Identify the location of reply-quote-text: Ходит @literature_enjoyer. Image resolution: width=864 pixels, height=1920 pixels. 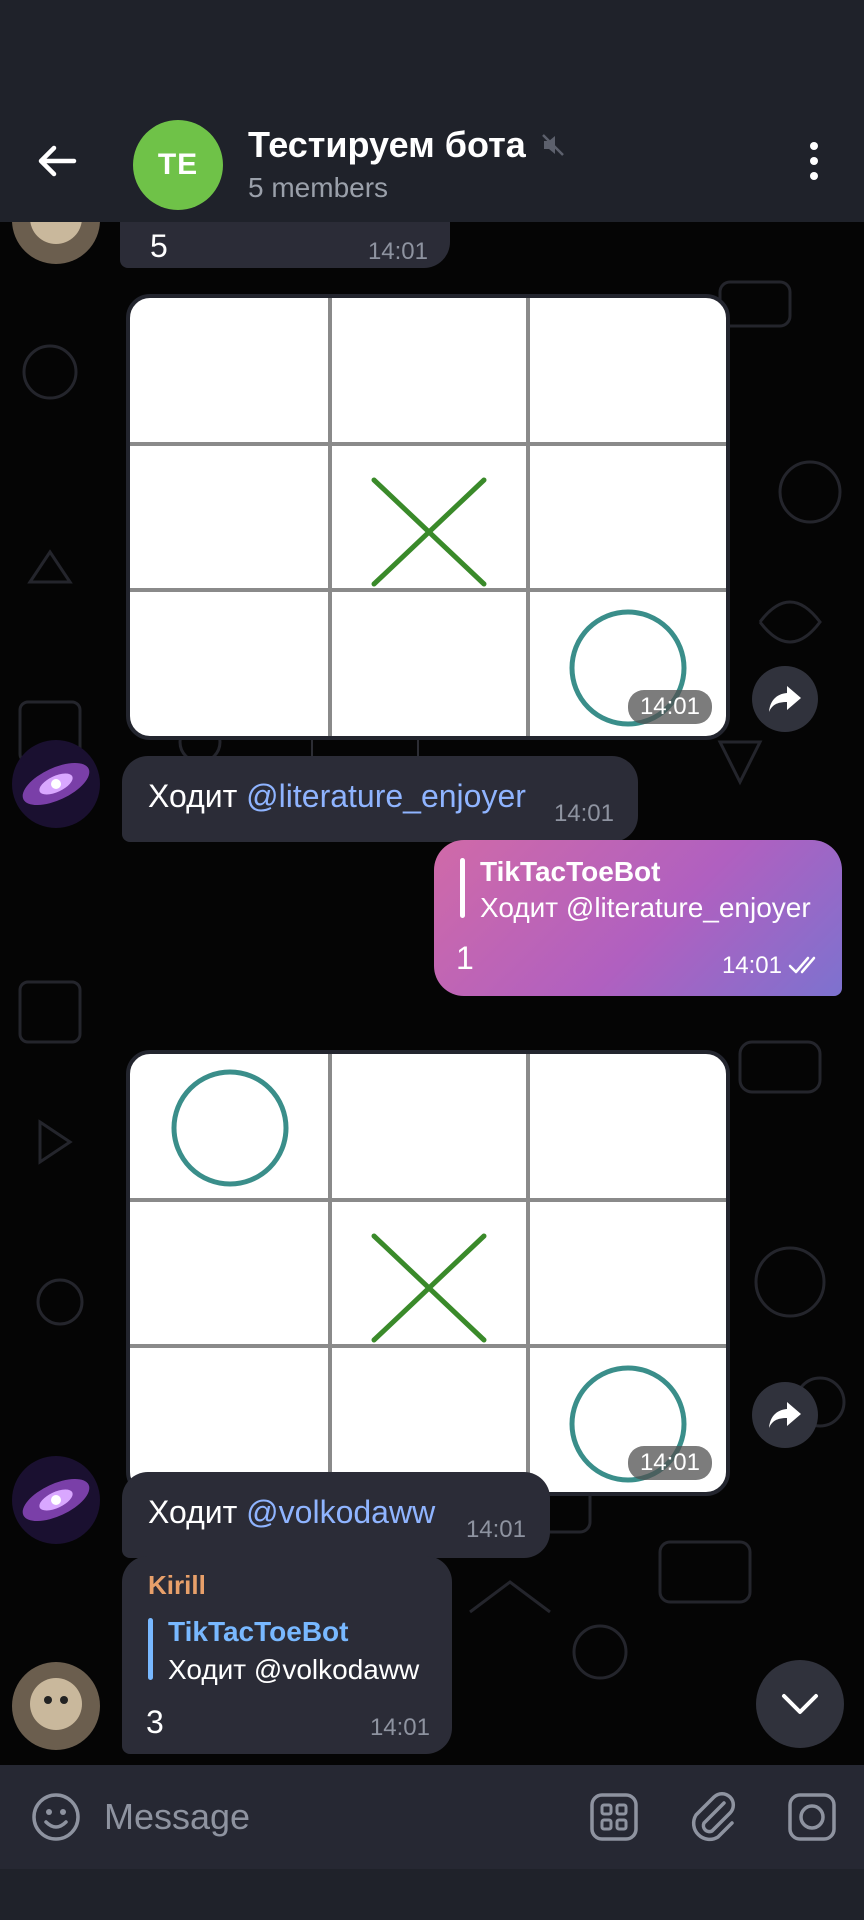
(645, 907).